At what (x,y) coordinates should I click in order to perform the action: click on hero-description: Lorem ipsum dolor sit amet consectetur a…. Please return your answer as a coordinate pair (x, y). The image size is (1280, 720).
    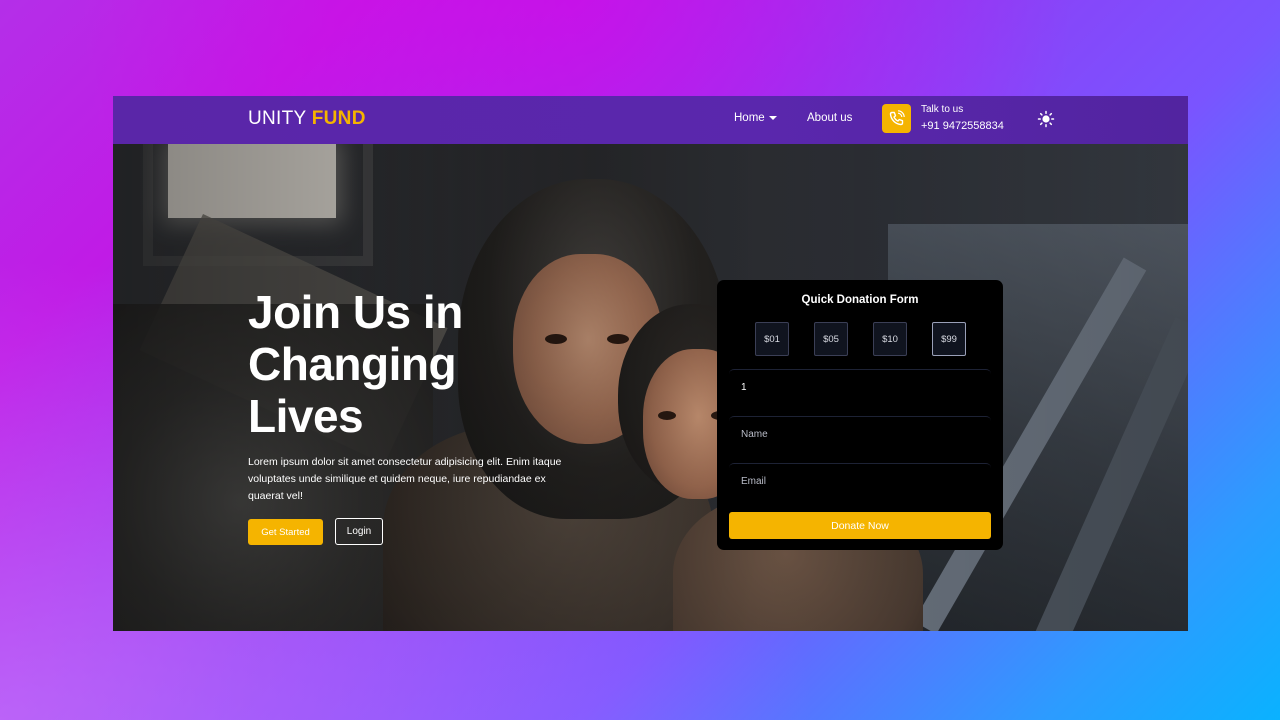
    Looking at the image, I should click on (405, 479).